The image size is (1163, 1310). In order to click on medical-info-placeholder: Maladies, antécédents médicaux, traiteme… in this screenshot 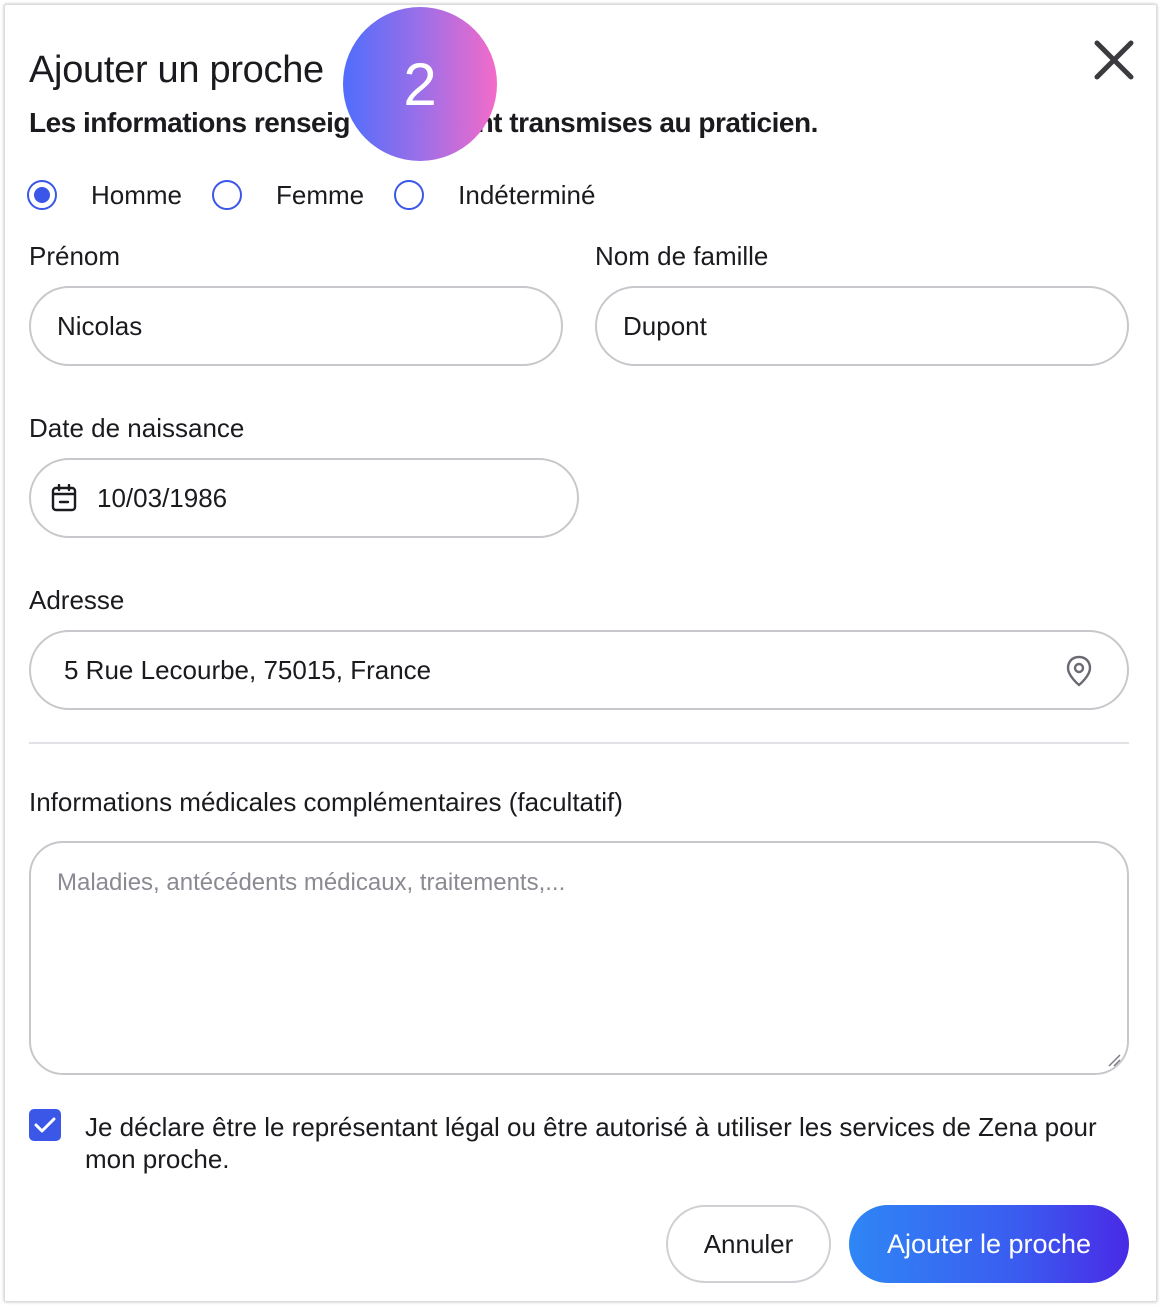, I will do `click(311, 882)`.